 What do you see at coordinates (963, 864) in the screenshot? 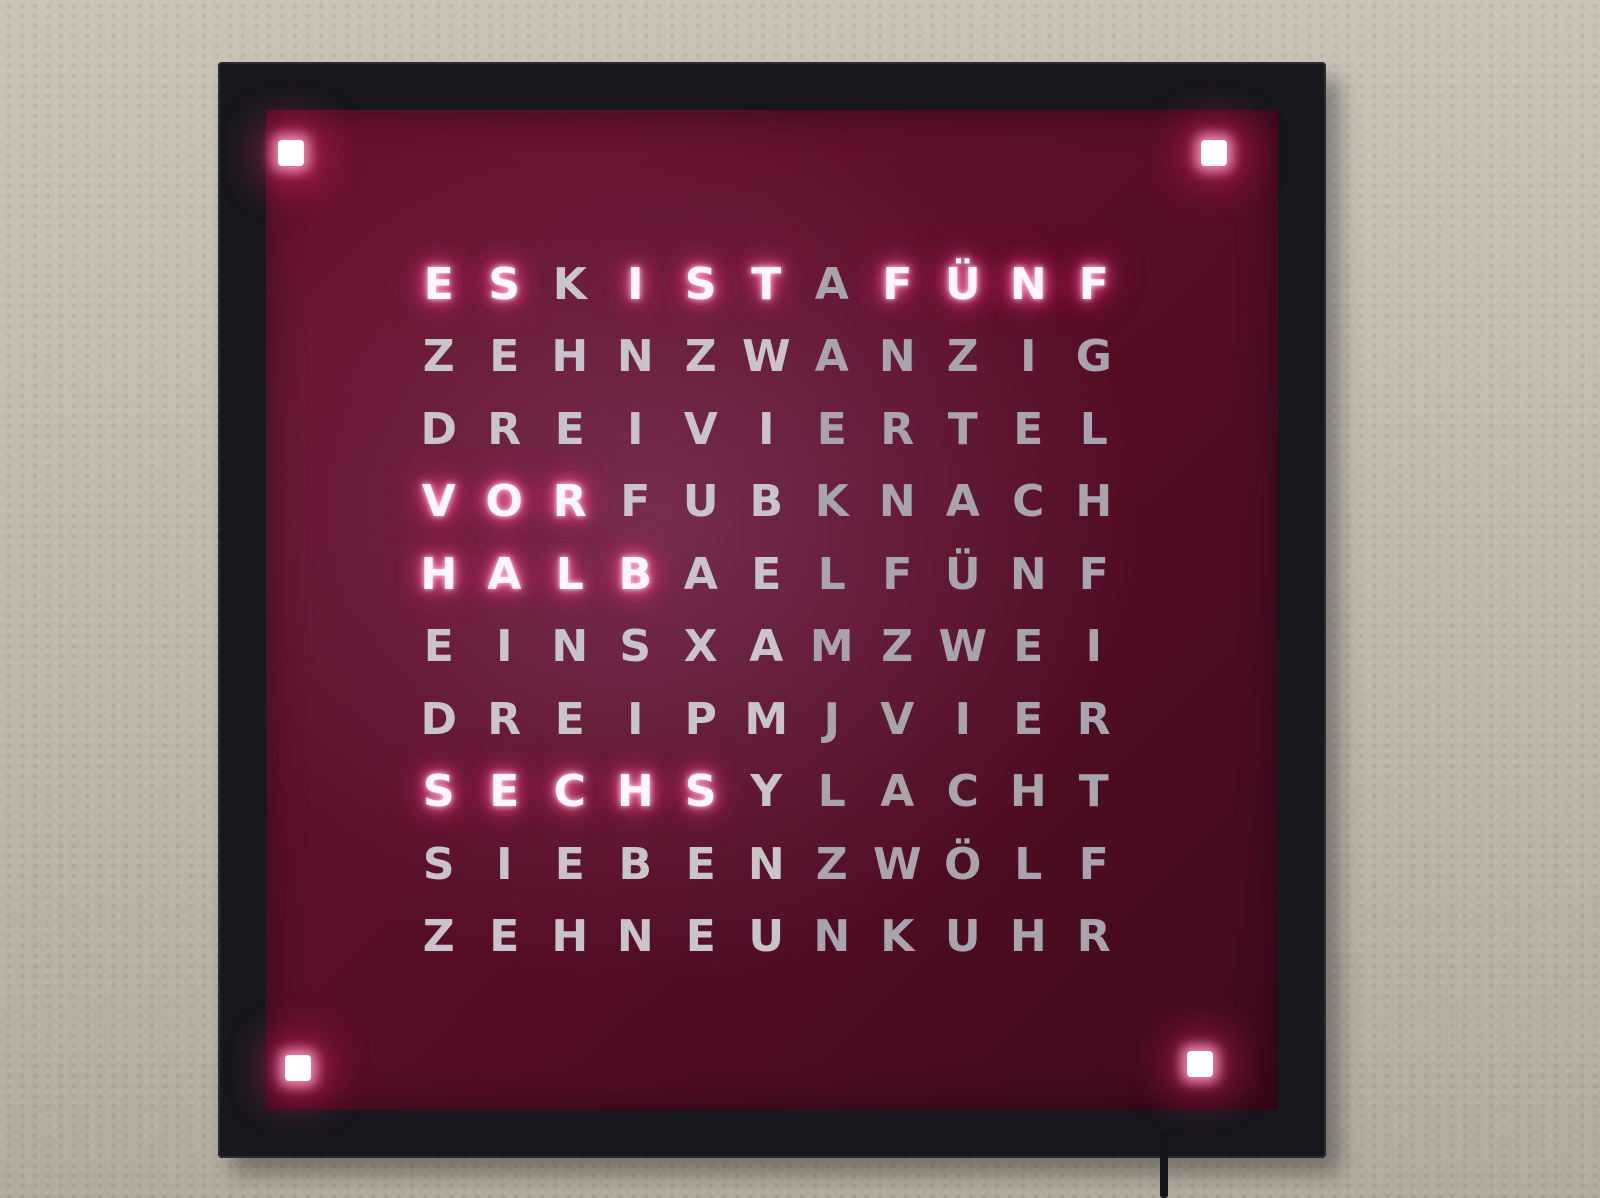
I see `letter-cell: Ö` at bounding box center [963, 864].